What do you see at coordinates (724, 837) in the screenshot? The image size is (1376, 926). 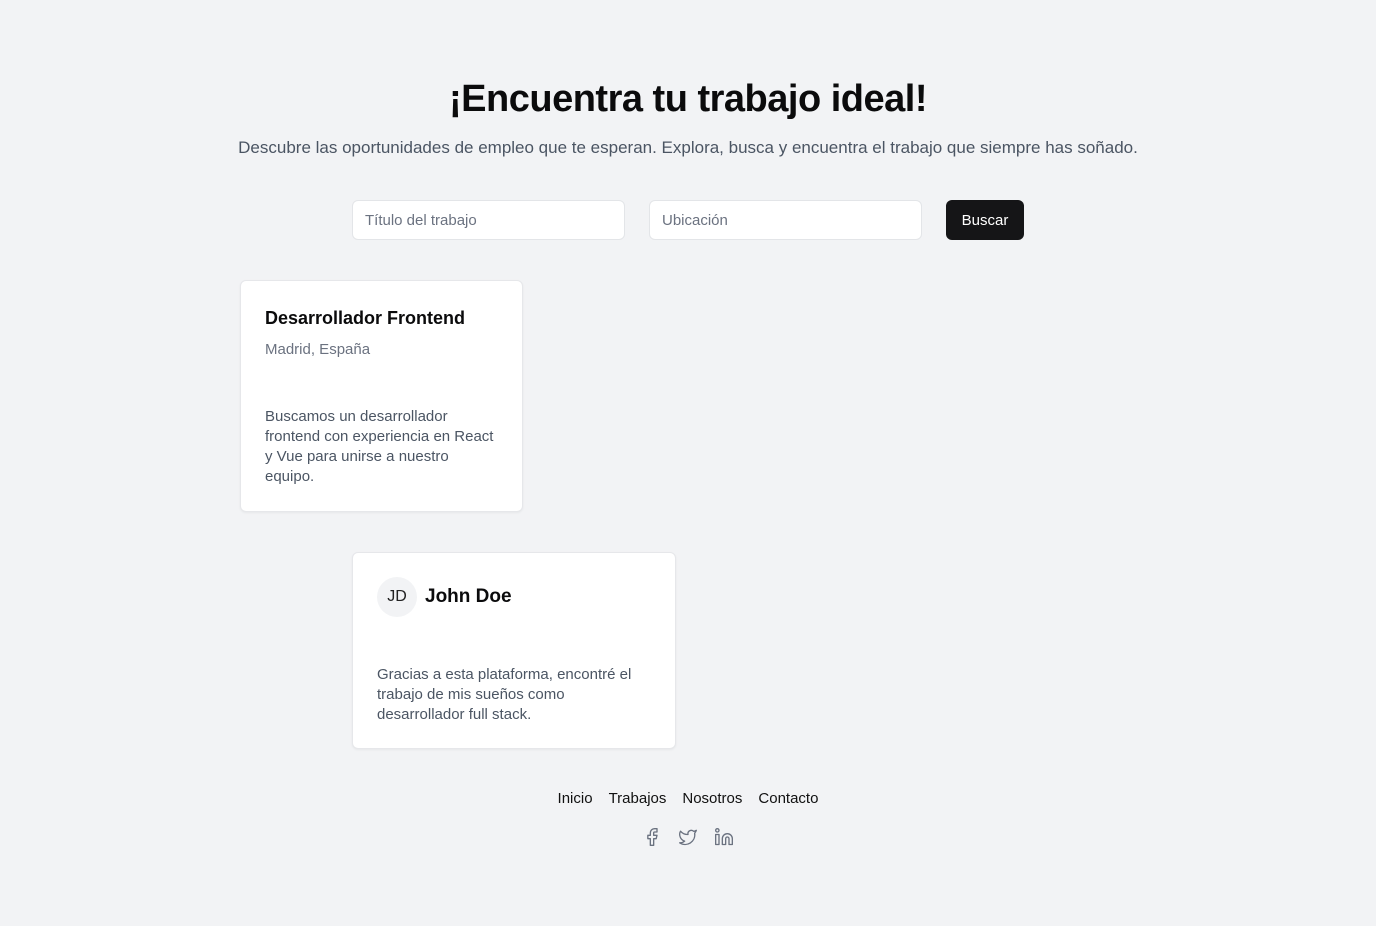 I see `linkedin-icon` at bounding box center [724, 837].